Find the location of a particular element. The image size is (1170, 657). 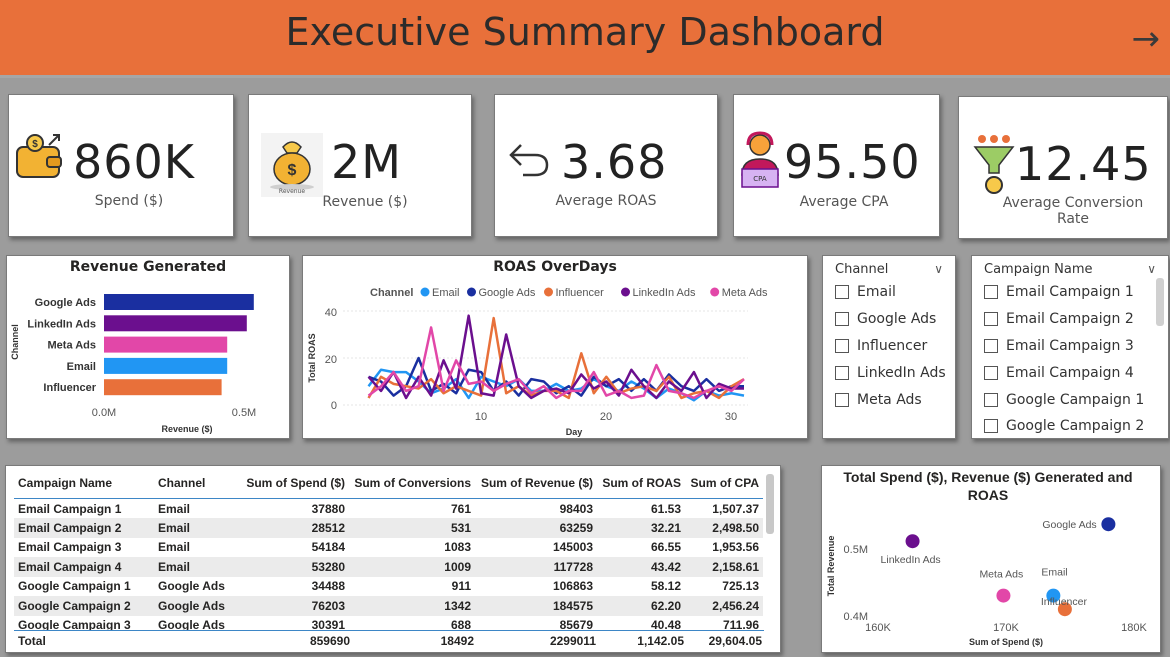

column-header-spend: Sum of Spend ($) is located at coordinates (291, 485).